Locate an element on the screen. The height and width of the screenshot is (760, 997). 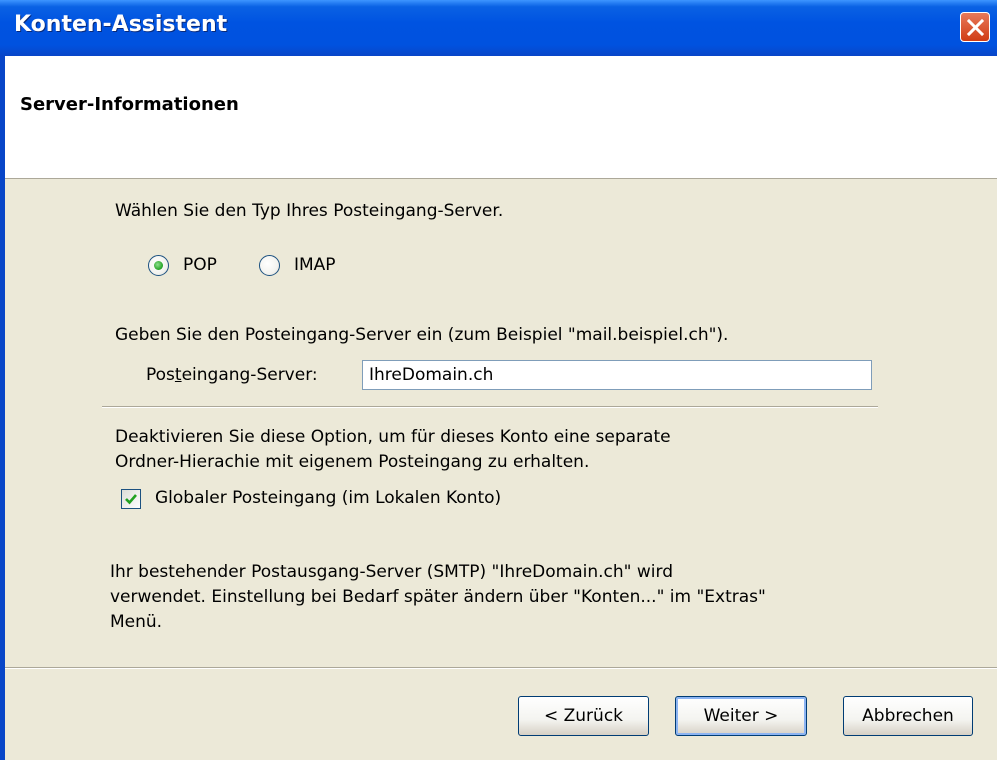
next-button: Weiter > is located at coordinates (741, 716).